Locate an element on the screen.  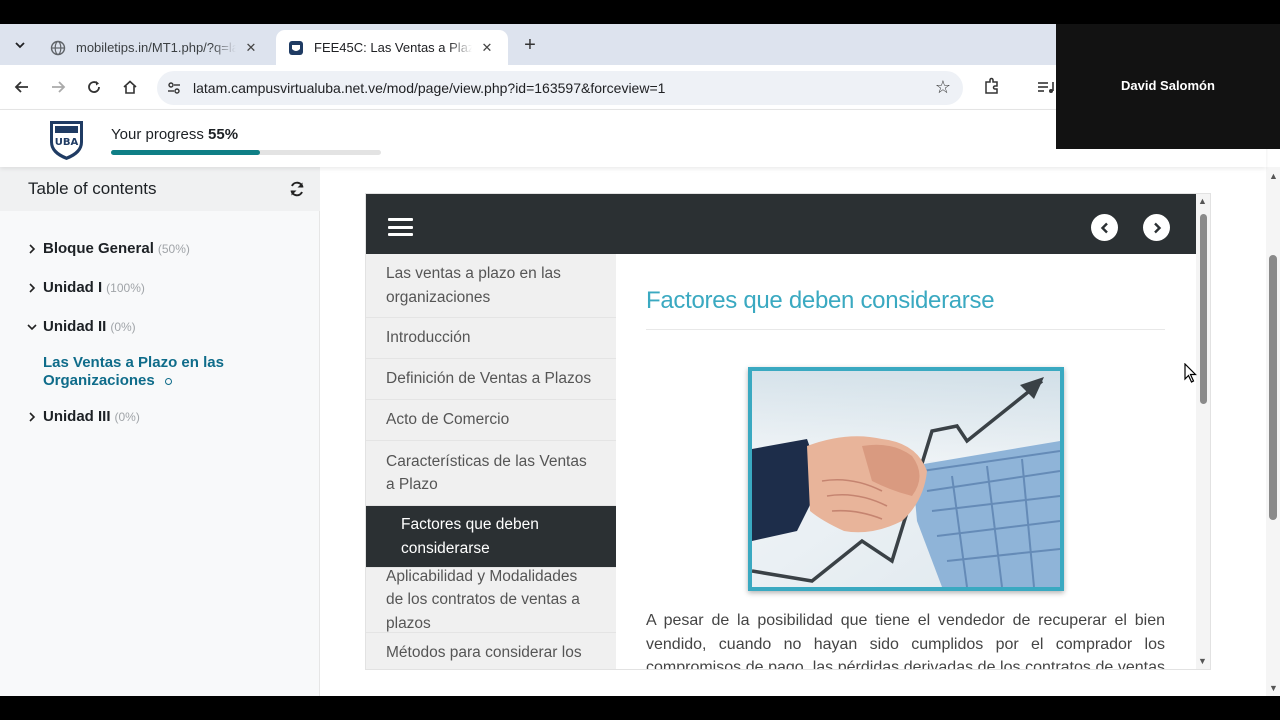
refresh-icon is located at coordinates (297, 189).